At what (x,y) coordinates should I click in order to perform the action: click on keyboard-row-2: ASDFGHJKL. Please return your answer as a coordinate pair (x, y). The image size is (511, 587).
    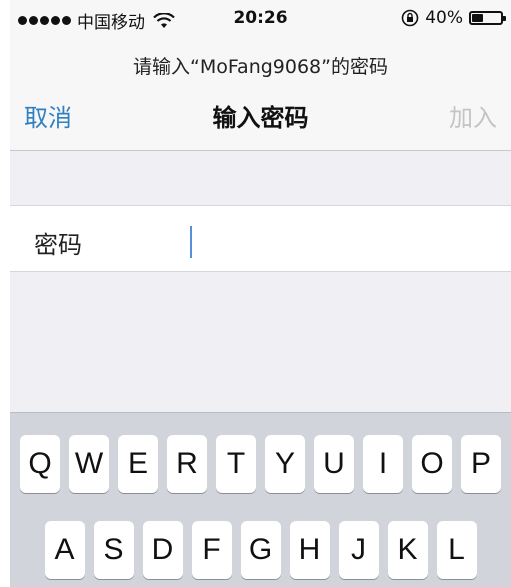
    Looking at the image, I should click on (260, 550).